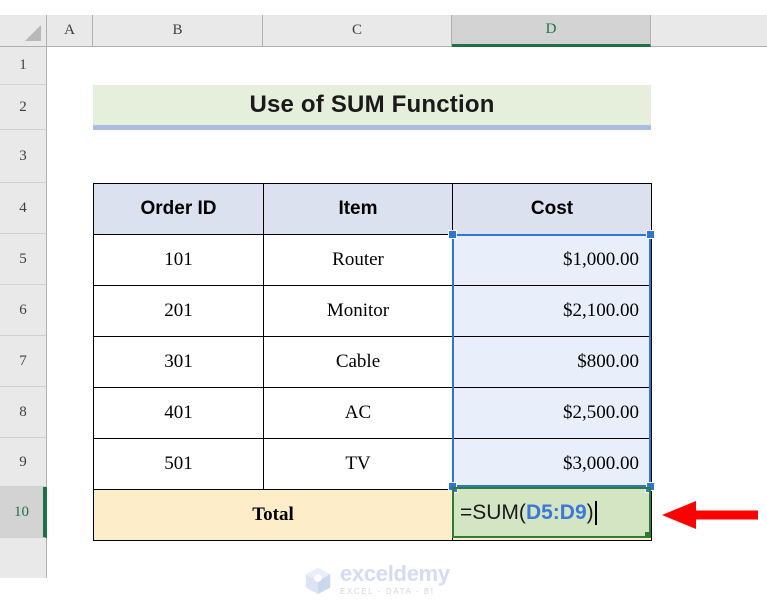 This screenshot has width=767, height=612. I want to click on formula-prefix: =SUM(, so click(493, 512).